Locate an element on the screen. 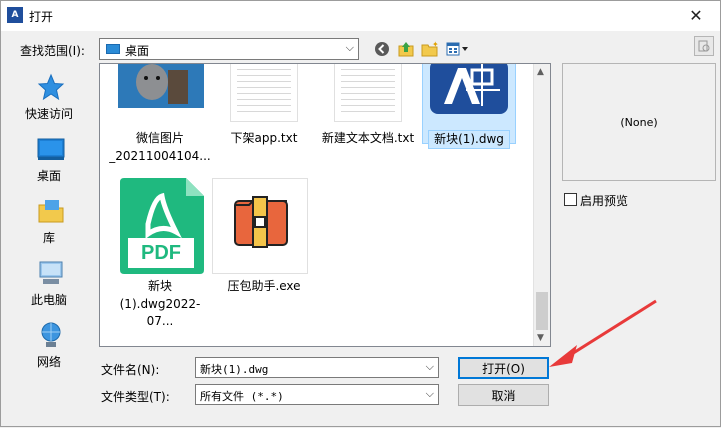  place-quick-access: 快速访问 is located at coordinates (49, 97).